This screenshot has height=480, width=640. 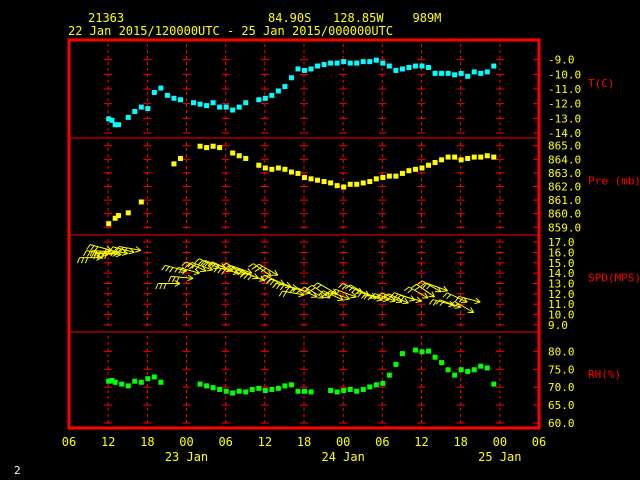 What do you see at coordinates (564, 89) in the screenshot?
I see `temperature-tick-label: -11.0` at bounding box center [564, 89].